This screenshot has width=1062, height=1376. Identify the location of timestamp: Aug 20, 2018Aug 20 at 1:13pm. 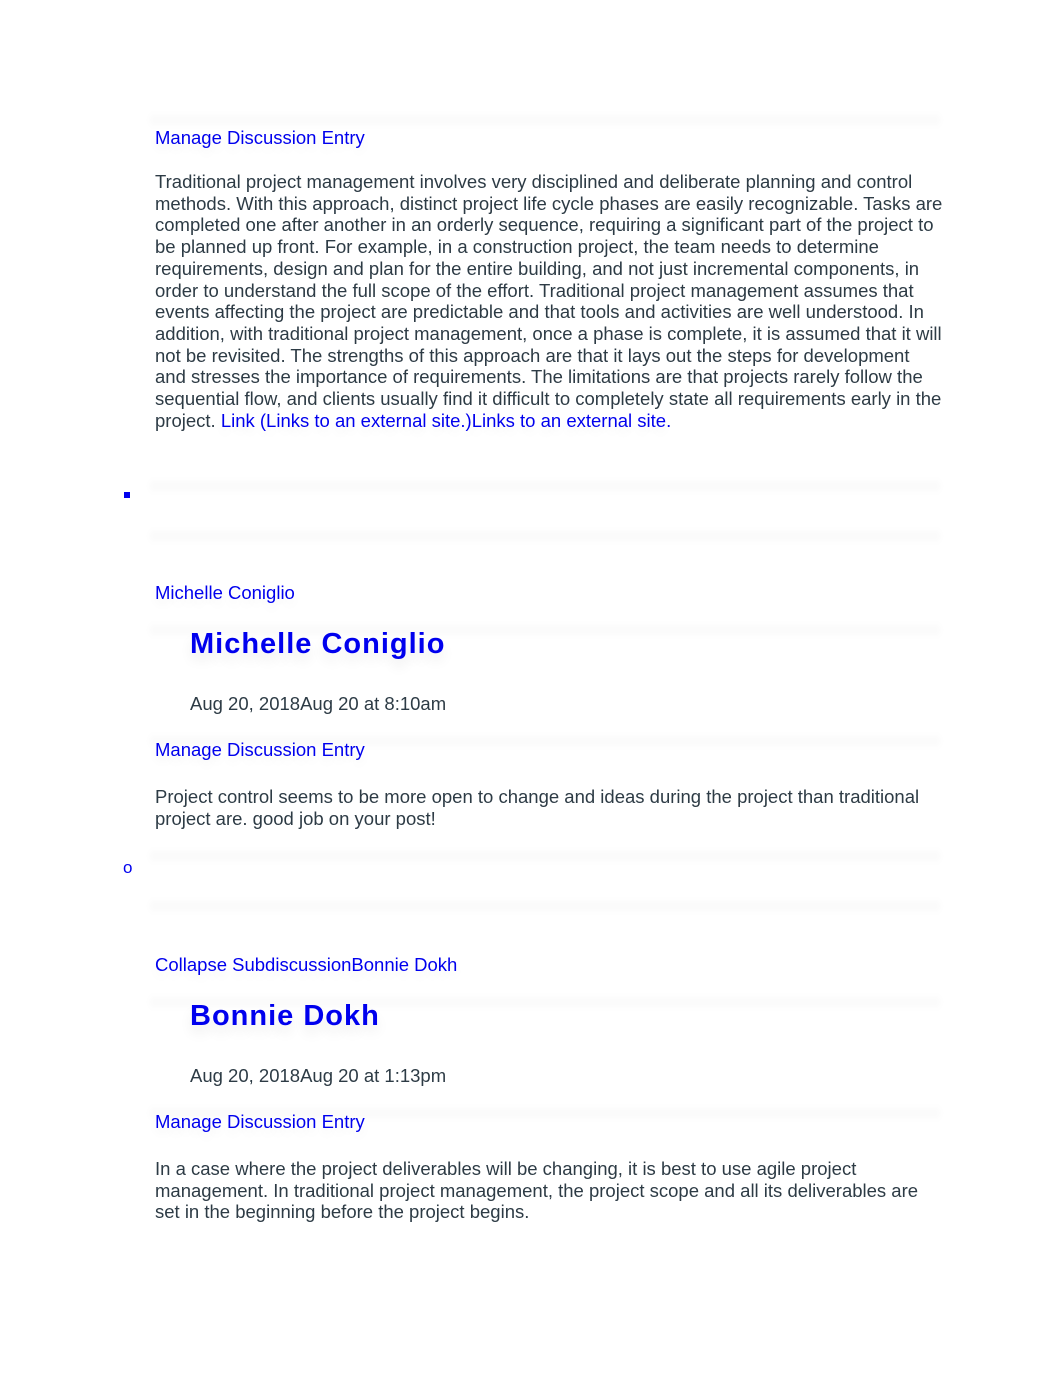
(318, 1075).